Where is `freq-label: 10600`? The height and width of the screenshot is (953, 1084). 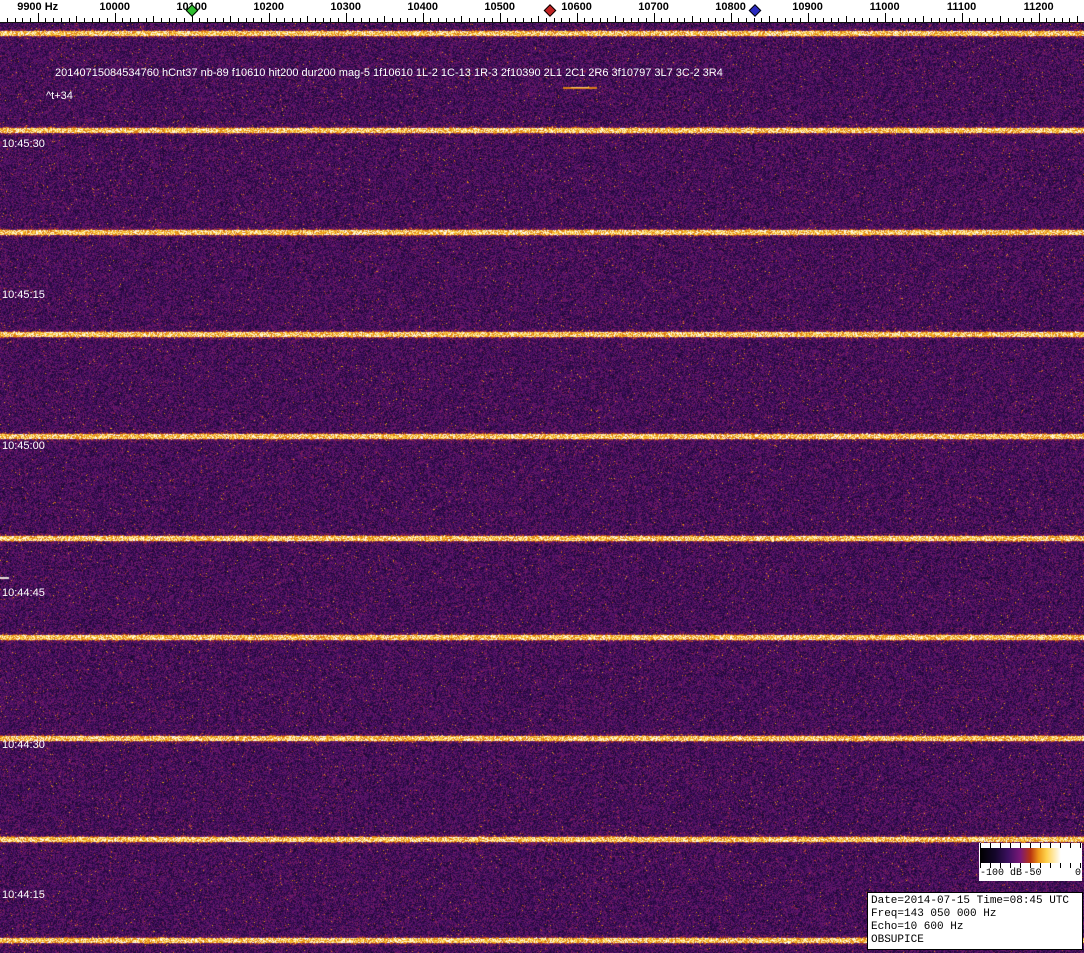
freq-label: 10600 is located at coordinates (576, 7).